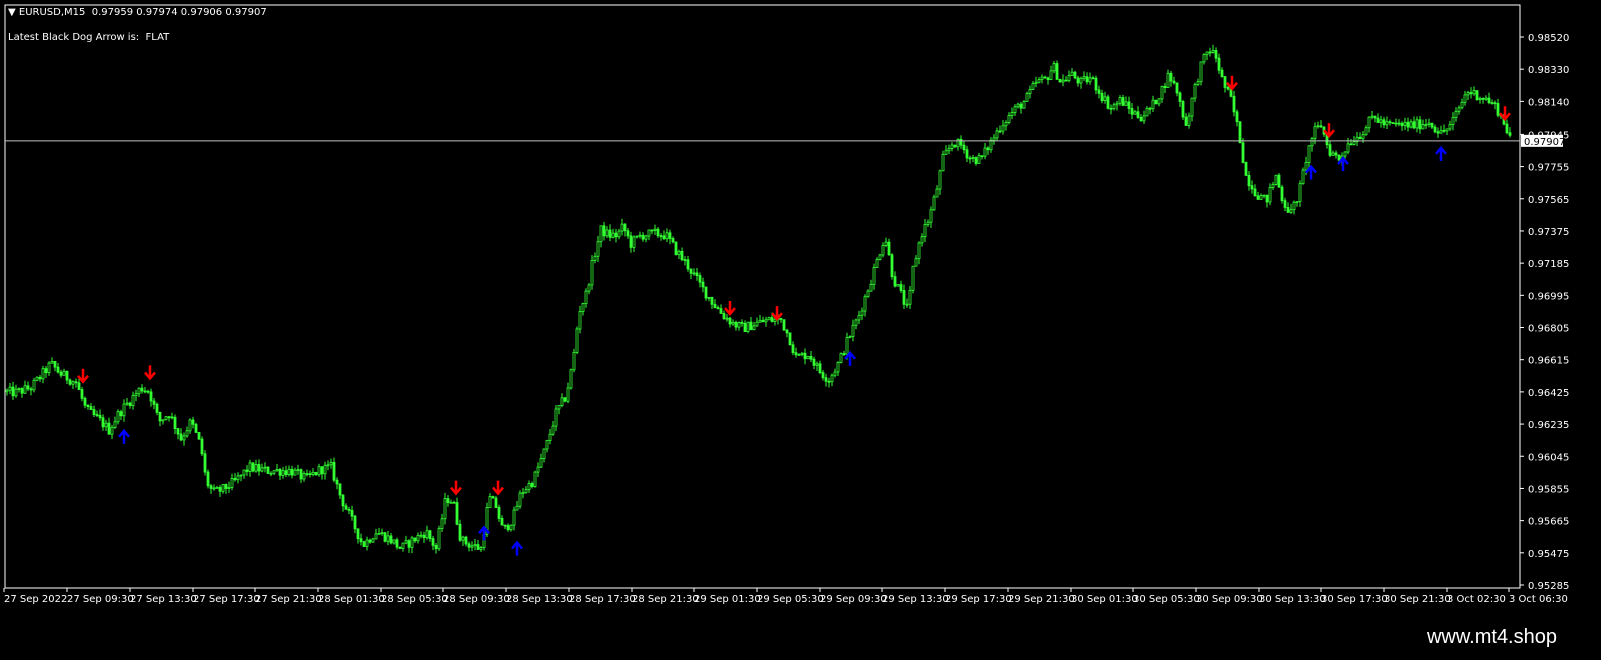  I want to click on x-tick-label: 27 Sep 21:30, so click(288, 599).